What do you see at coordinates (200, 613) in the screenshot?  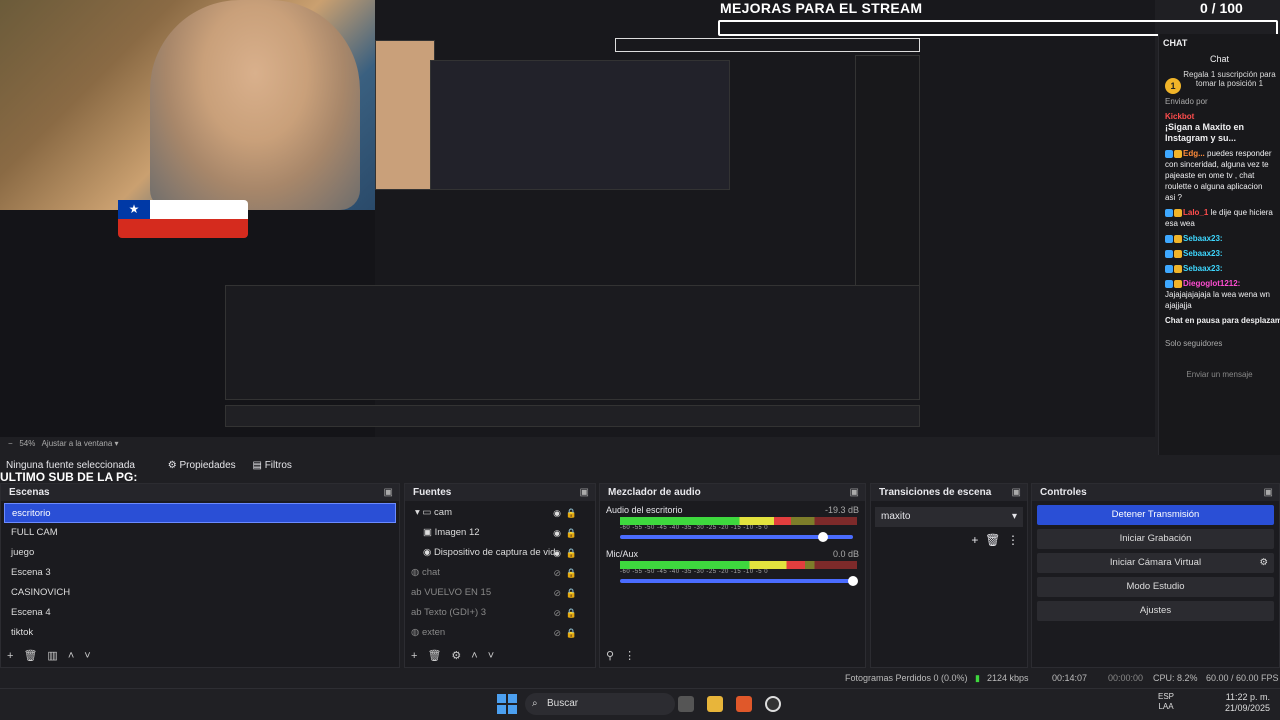 I see `scene-item: Escena 4` at bounding box center [200, 613].